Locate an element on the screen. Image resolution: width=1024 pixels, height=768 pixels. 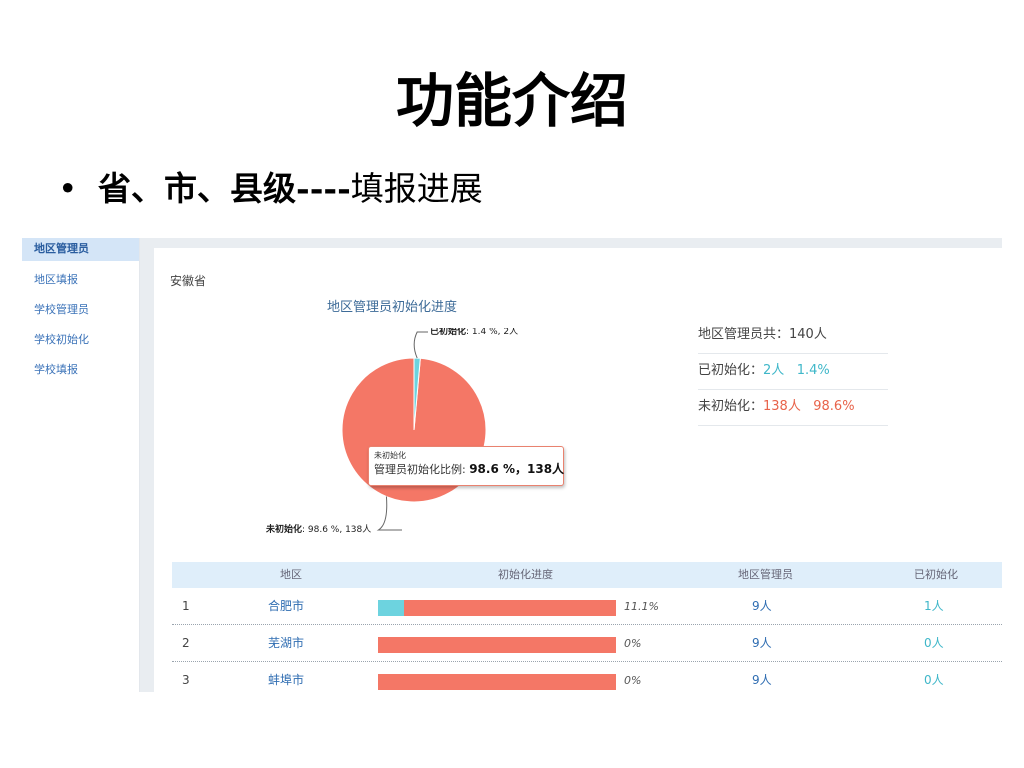
header-admins: 地区管理员 is located at coordinates (765, 575).